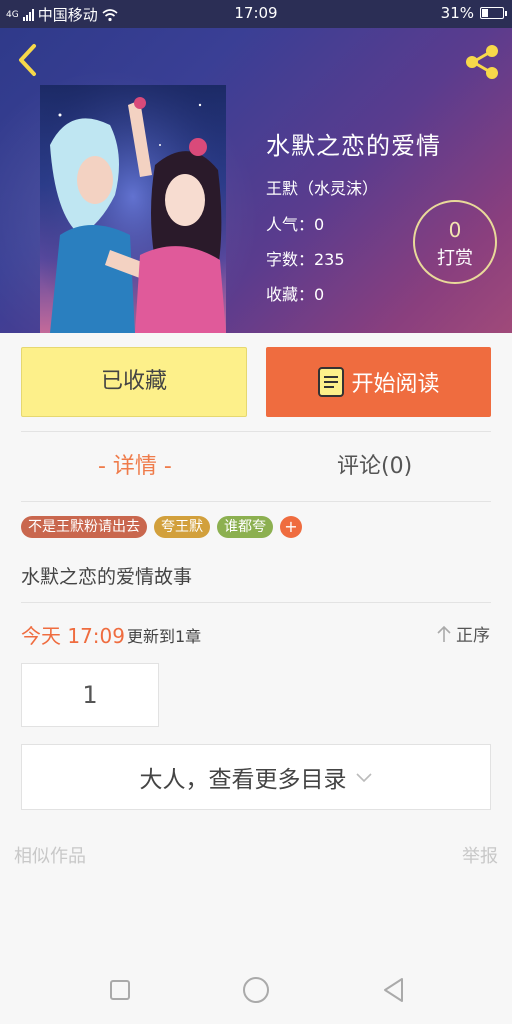 The image size is (512, 1024). I want to click on status-bar: 4G 中国移动 17:09 31%, so click(256, 14).